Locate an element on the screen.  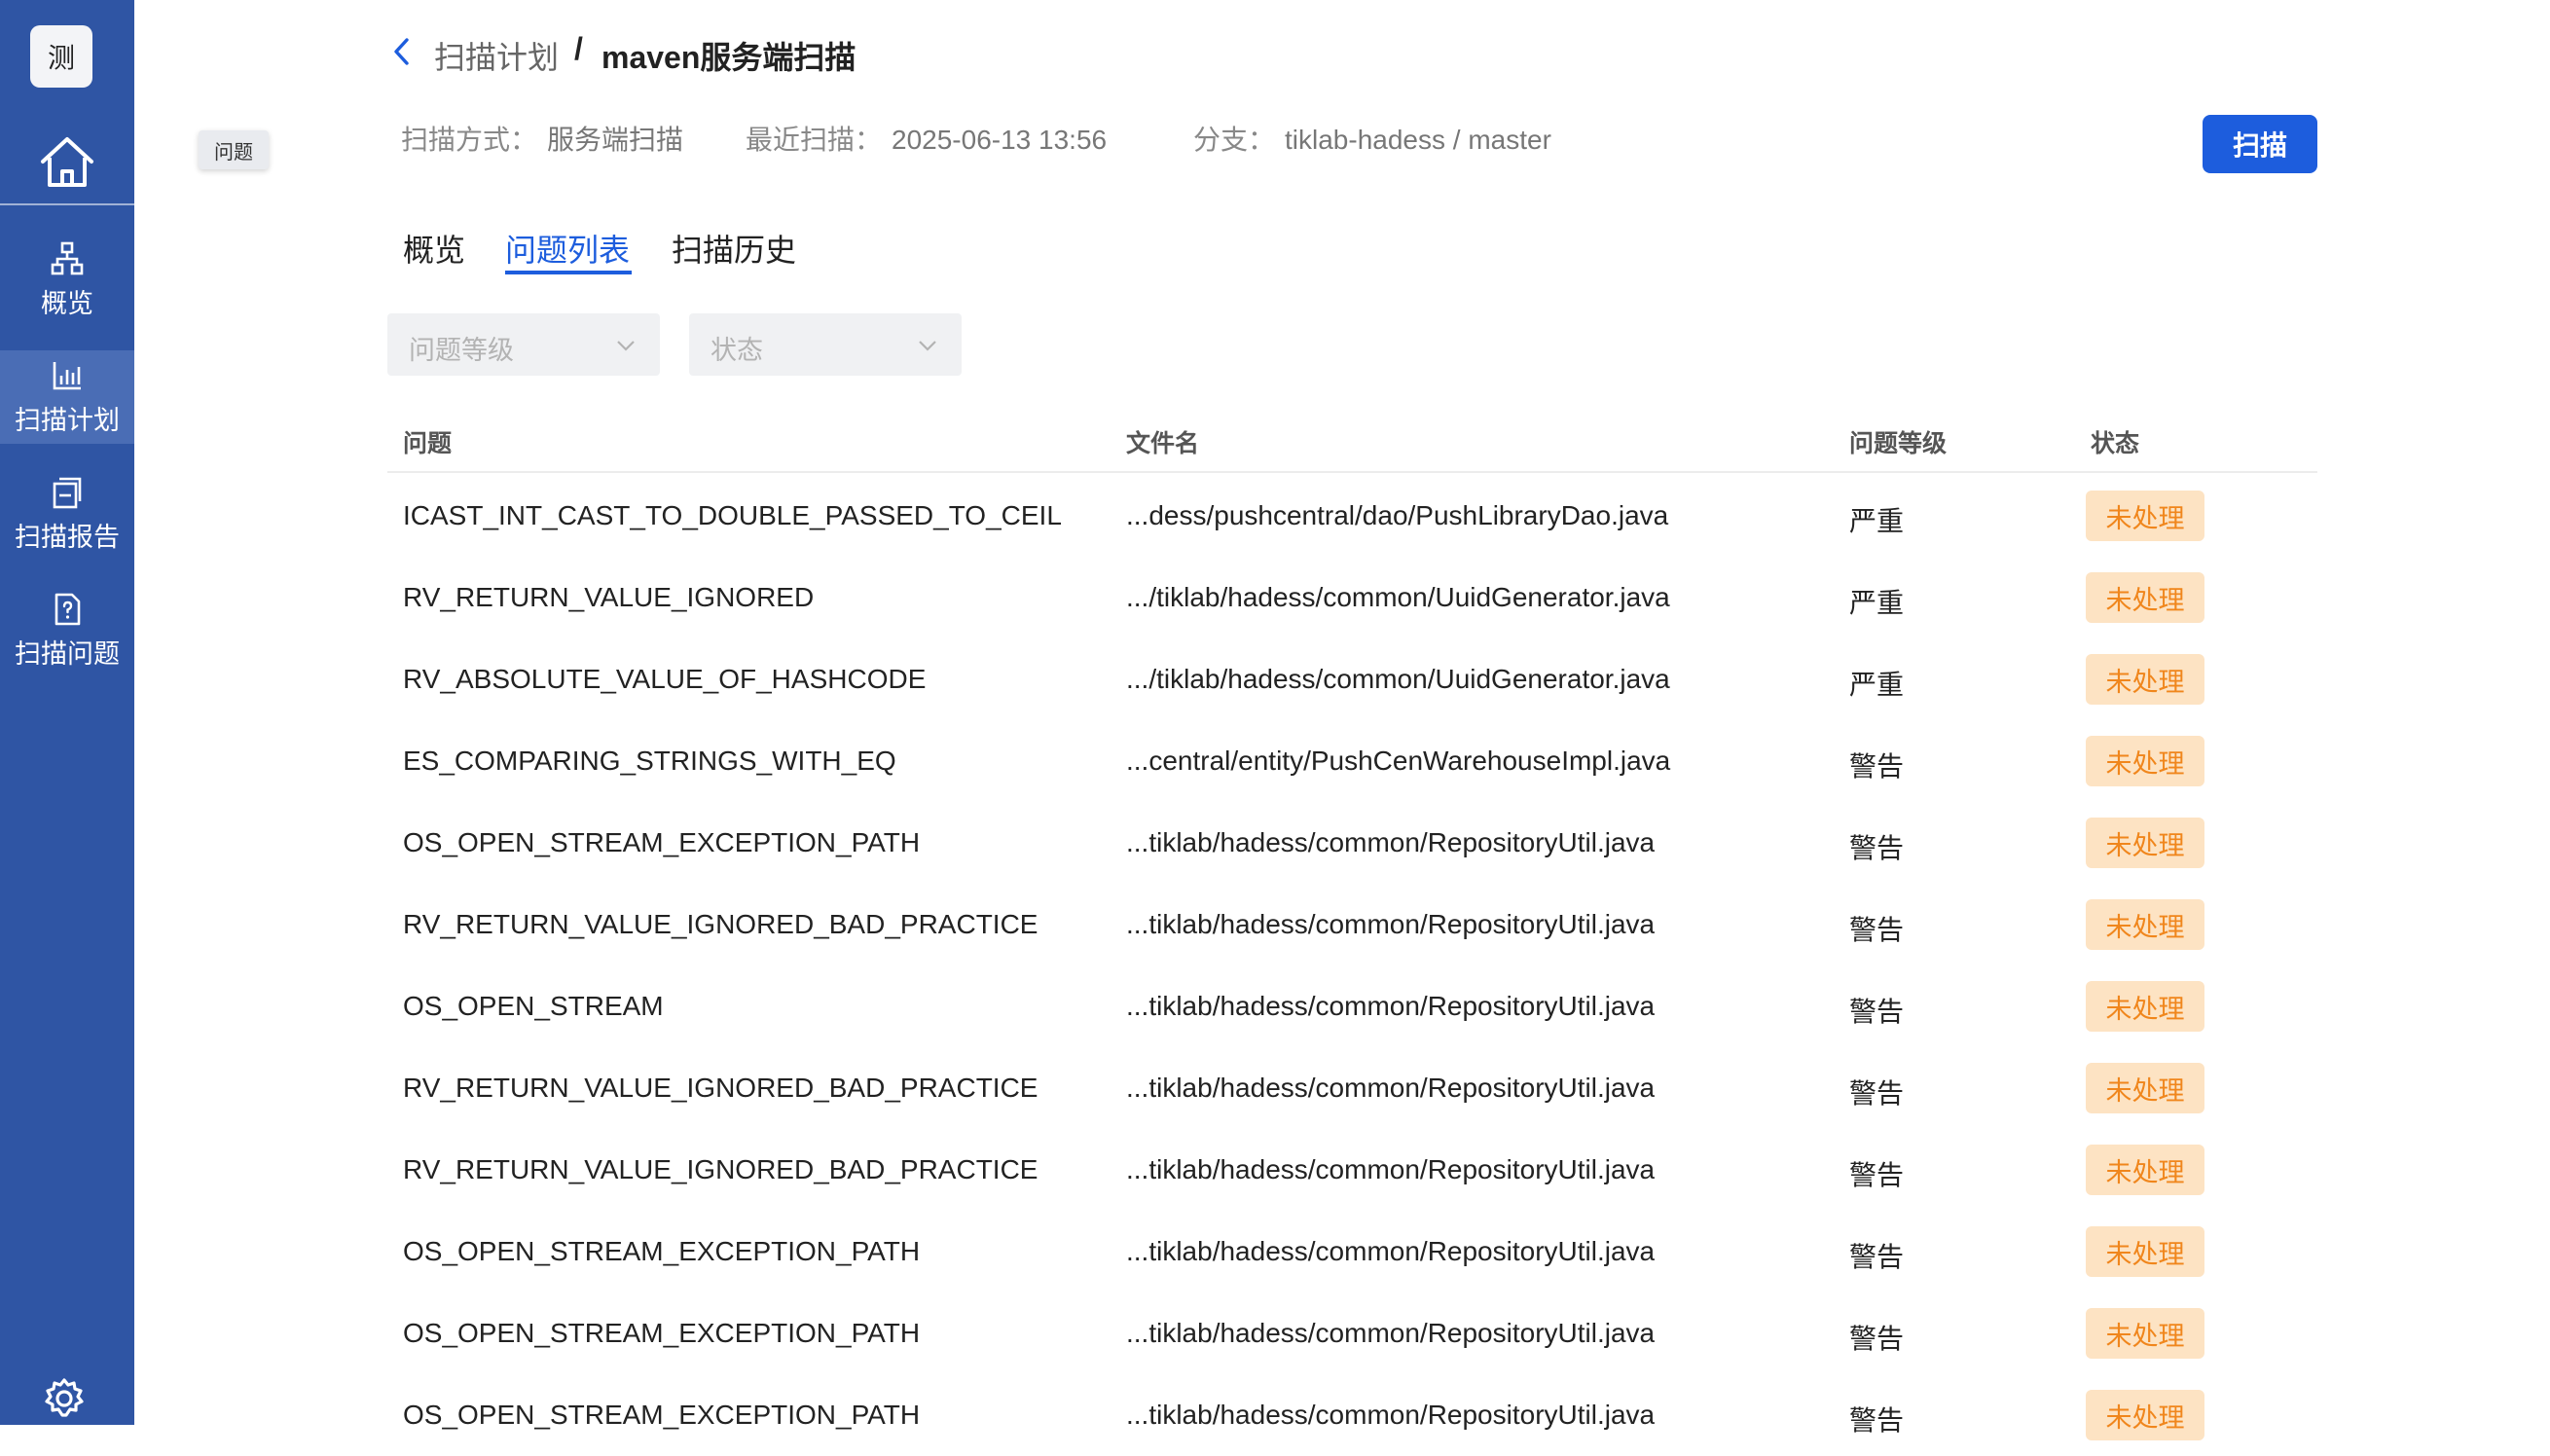
column-header-level: 问题等级 is located at coordinates (1898, 441).